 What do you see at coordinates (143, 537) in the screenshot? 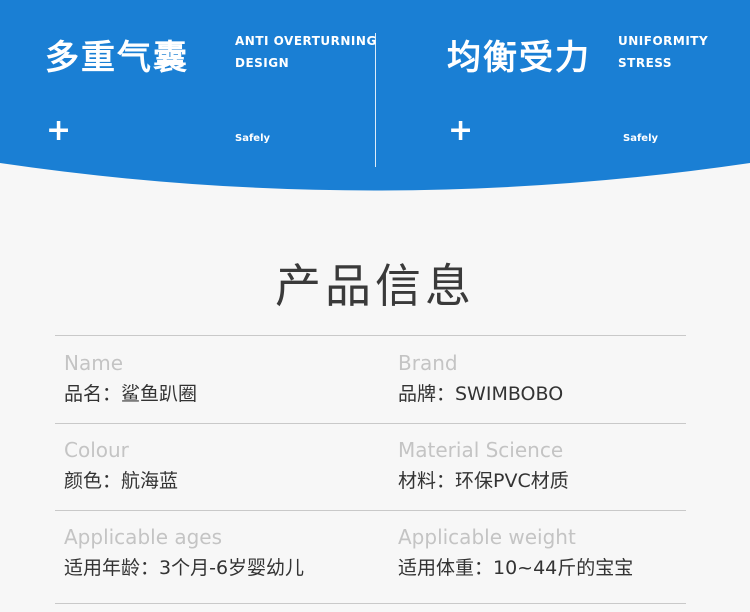
I see `info-label: Applicable ages` at bounding box center [143, 537].